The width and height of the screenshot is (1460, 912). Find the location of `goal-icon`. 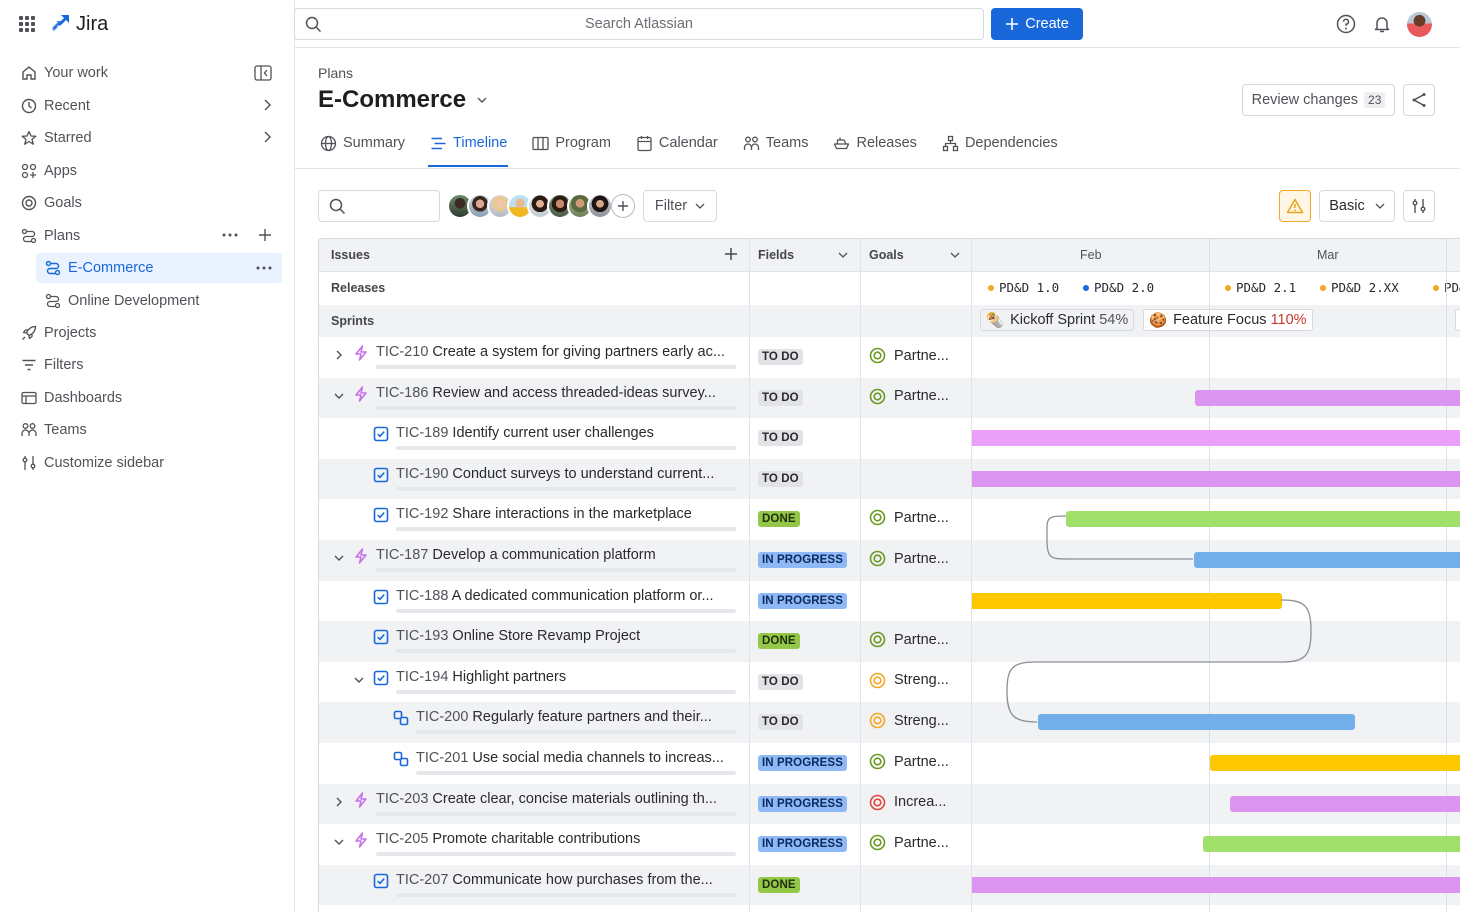

goal-icon is located at coordinates (29, 203).